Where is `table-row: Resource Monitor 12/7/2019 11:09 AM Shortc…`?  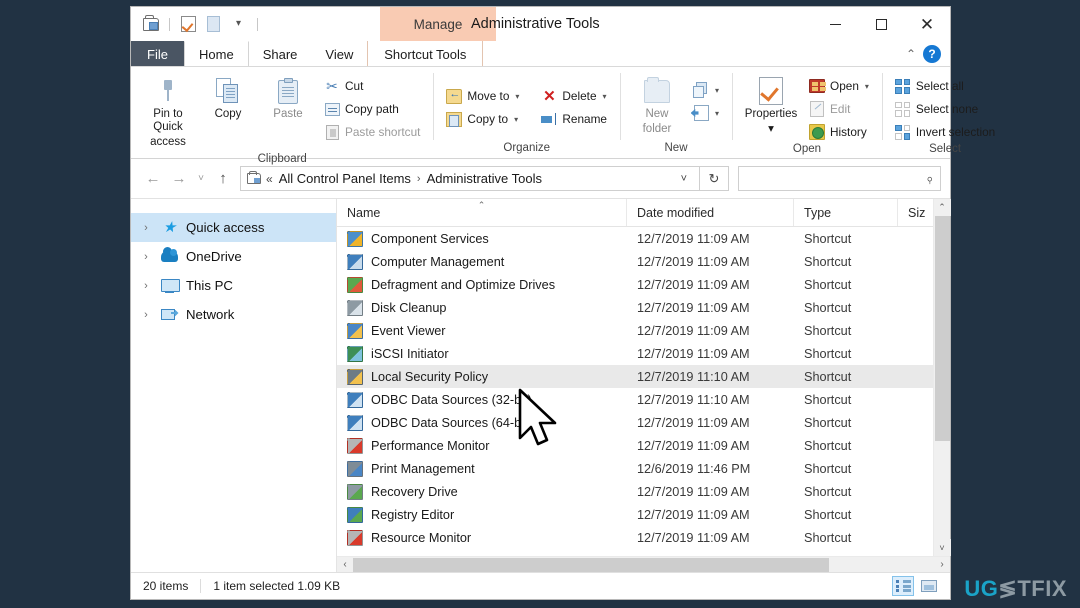 table-row: Resource Monitor 12/7/2019 11:09 AM Shortc… is located at coordinates (643, 537).